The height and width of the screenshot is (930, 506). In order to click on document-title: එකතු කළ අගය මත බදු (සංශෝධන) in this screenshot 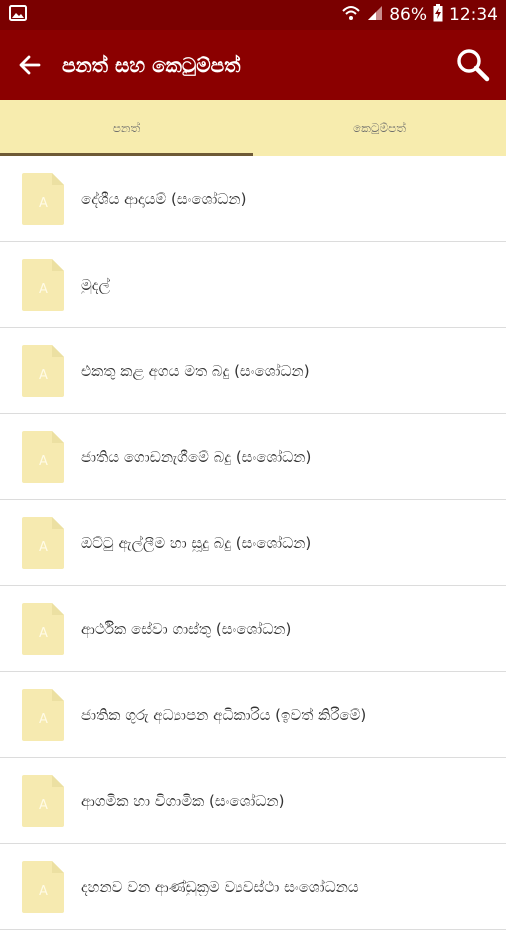, I will do `click(195, 370)`.